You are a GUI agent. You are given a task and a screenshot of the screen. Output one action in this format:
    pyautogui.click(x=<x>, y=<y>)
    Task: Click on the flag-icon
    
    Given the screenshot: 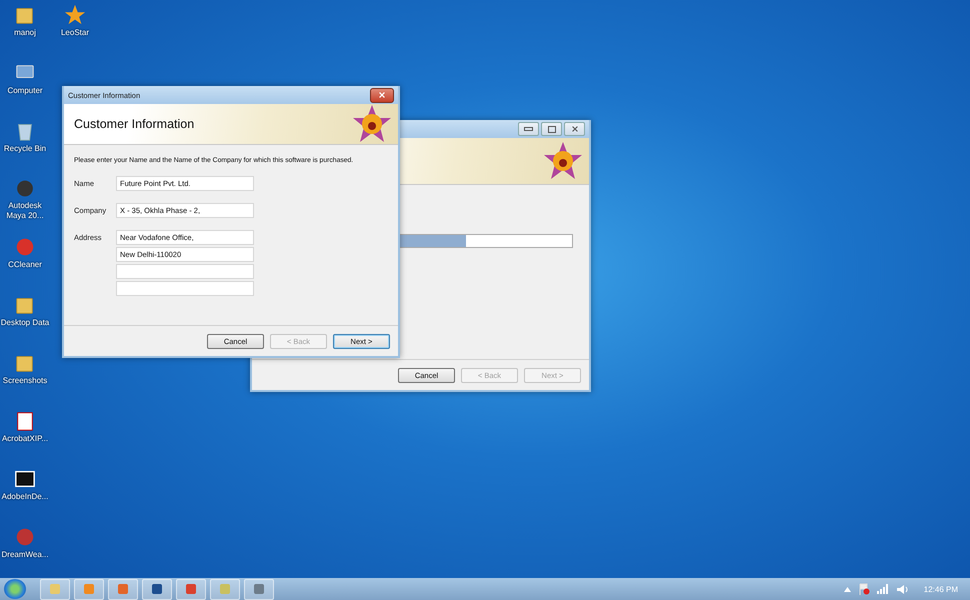 What is the action you would take?
    pyautogui.click(x=864, y=589)
    